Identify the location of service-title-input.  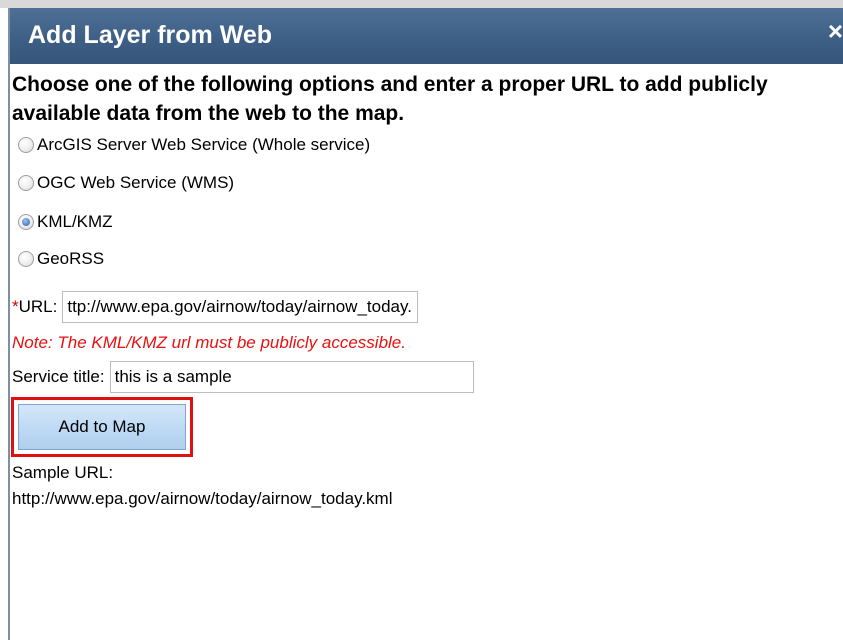
(291, 377).